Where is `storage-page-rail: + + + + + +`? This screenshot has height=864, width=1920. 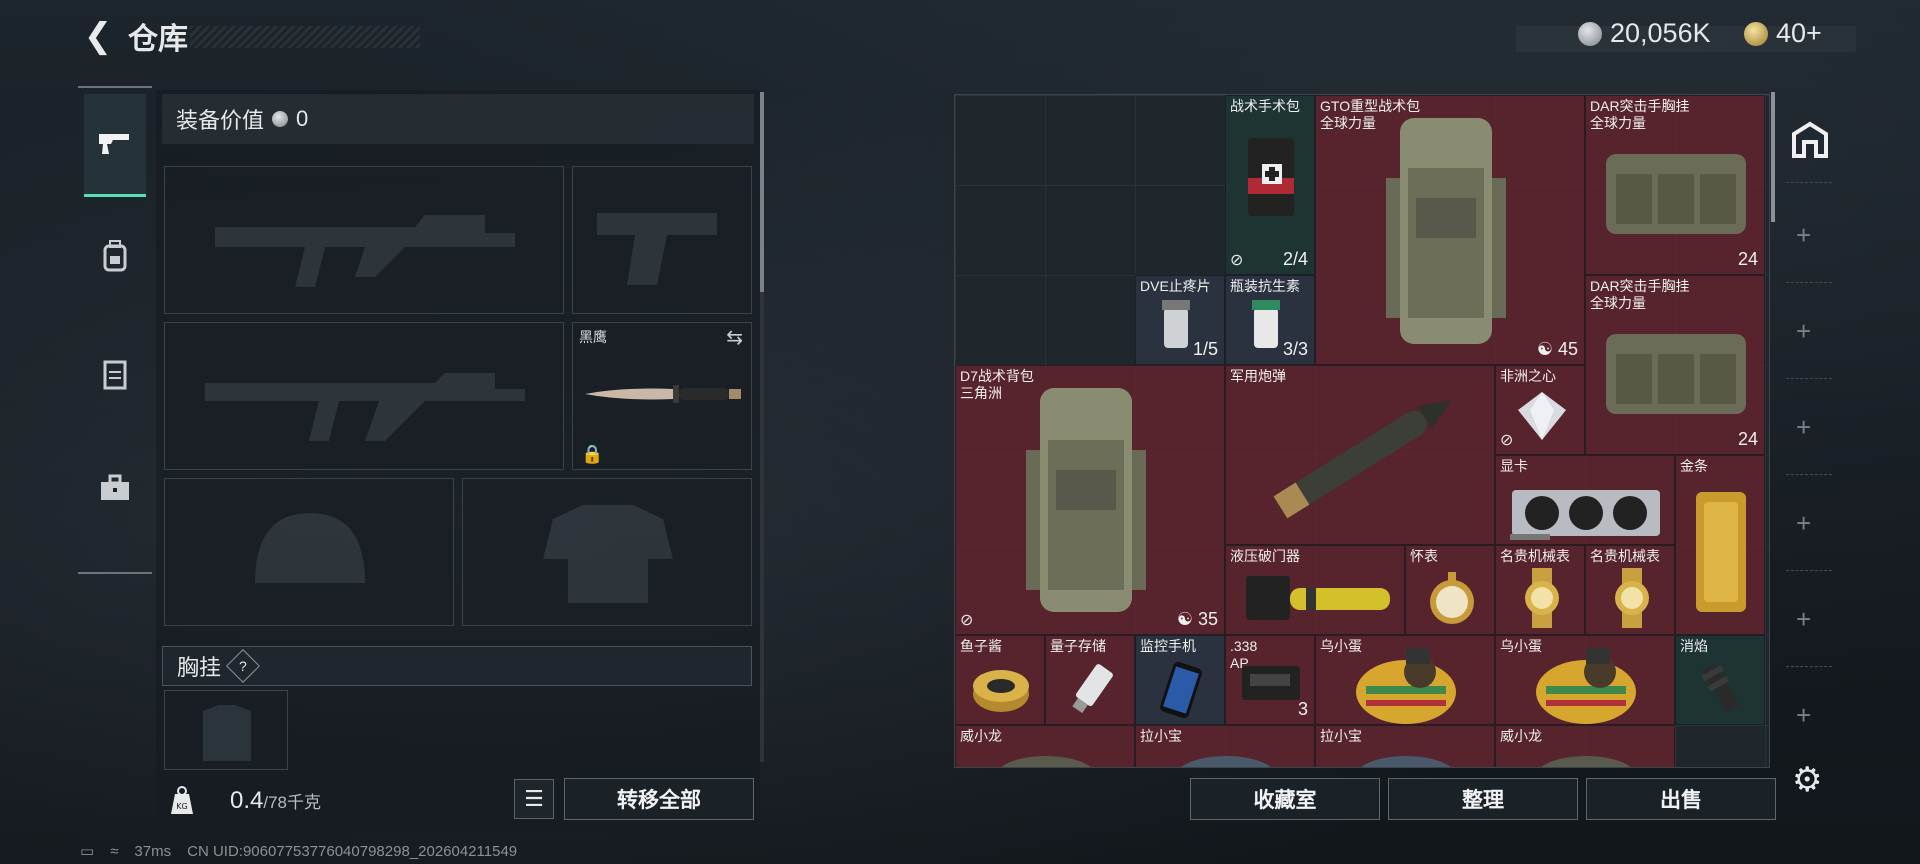 storage-page-rail: + + + + + + is located at coordinates (1809, 416).